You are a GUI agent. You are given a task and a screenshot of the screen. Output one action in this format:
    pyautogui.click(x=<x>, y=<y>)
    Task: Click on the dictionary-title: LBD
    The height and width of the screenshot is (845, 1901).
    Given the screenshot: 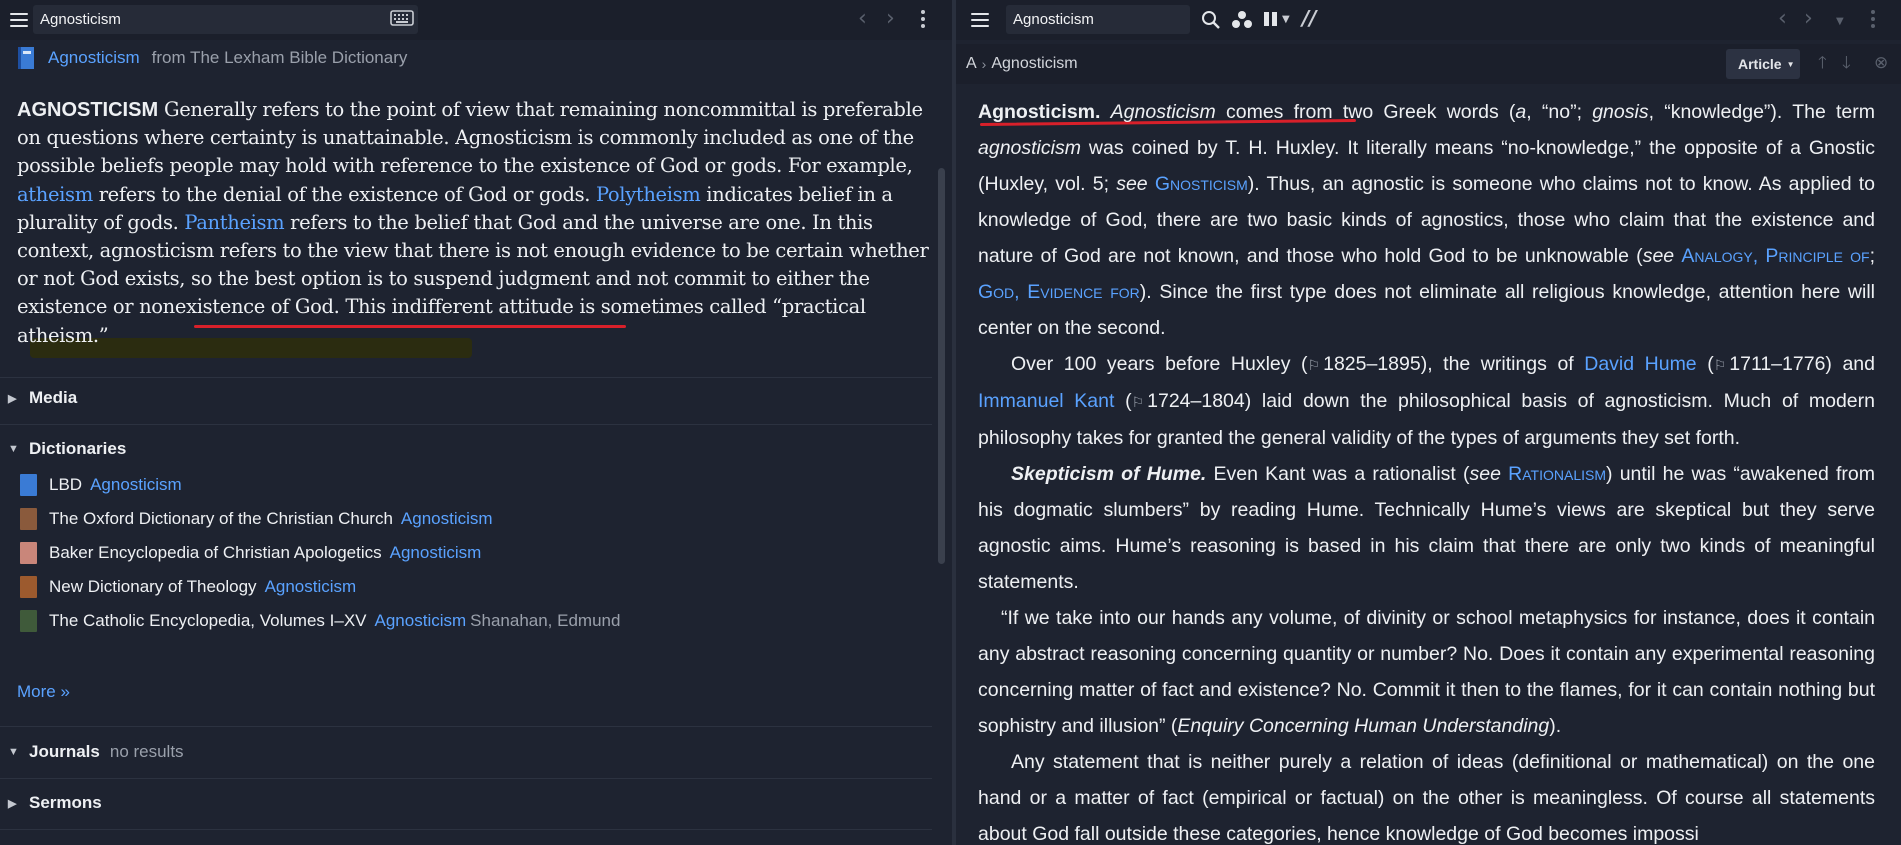 What is the action you would take?
    pyautogui.click(x=65, y=485)
    